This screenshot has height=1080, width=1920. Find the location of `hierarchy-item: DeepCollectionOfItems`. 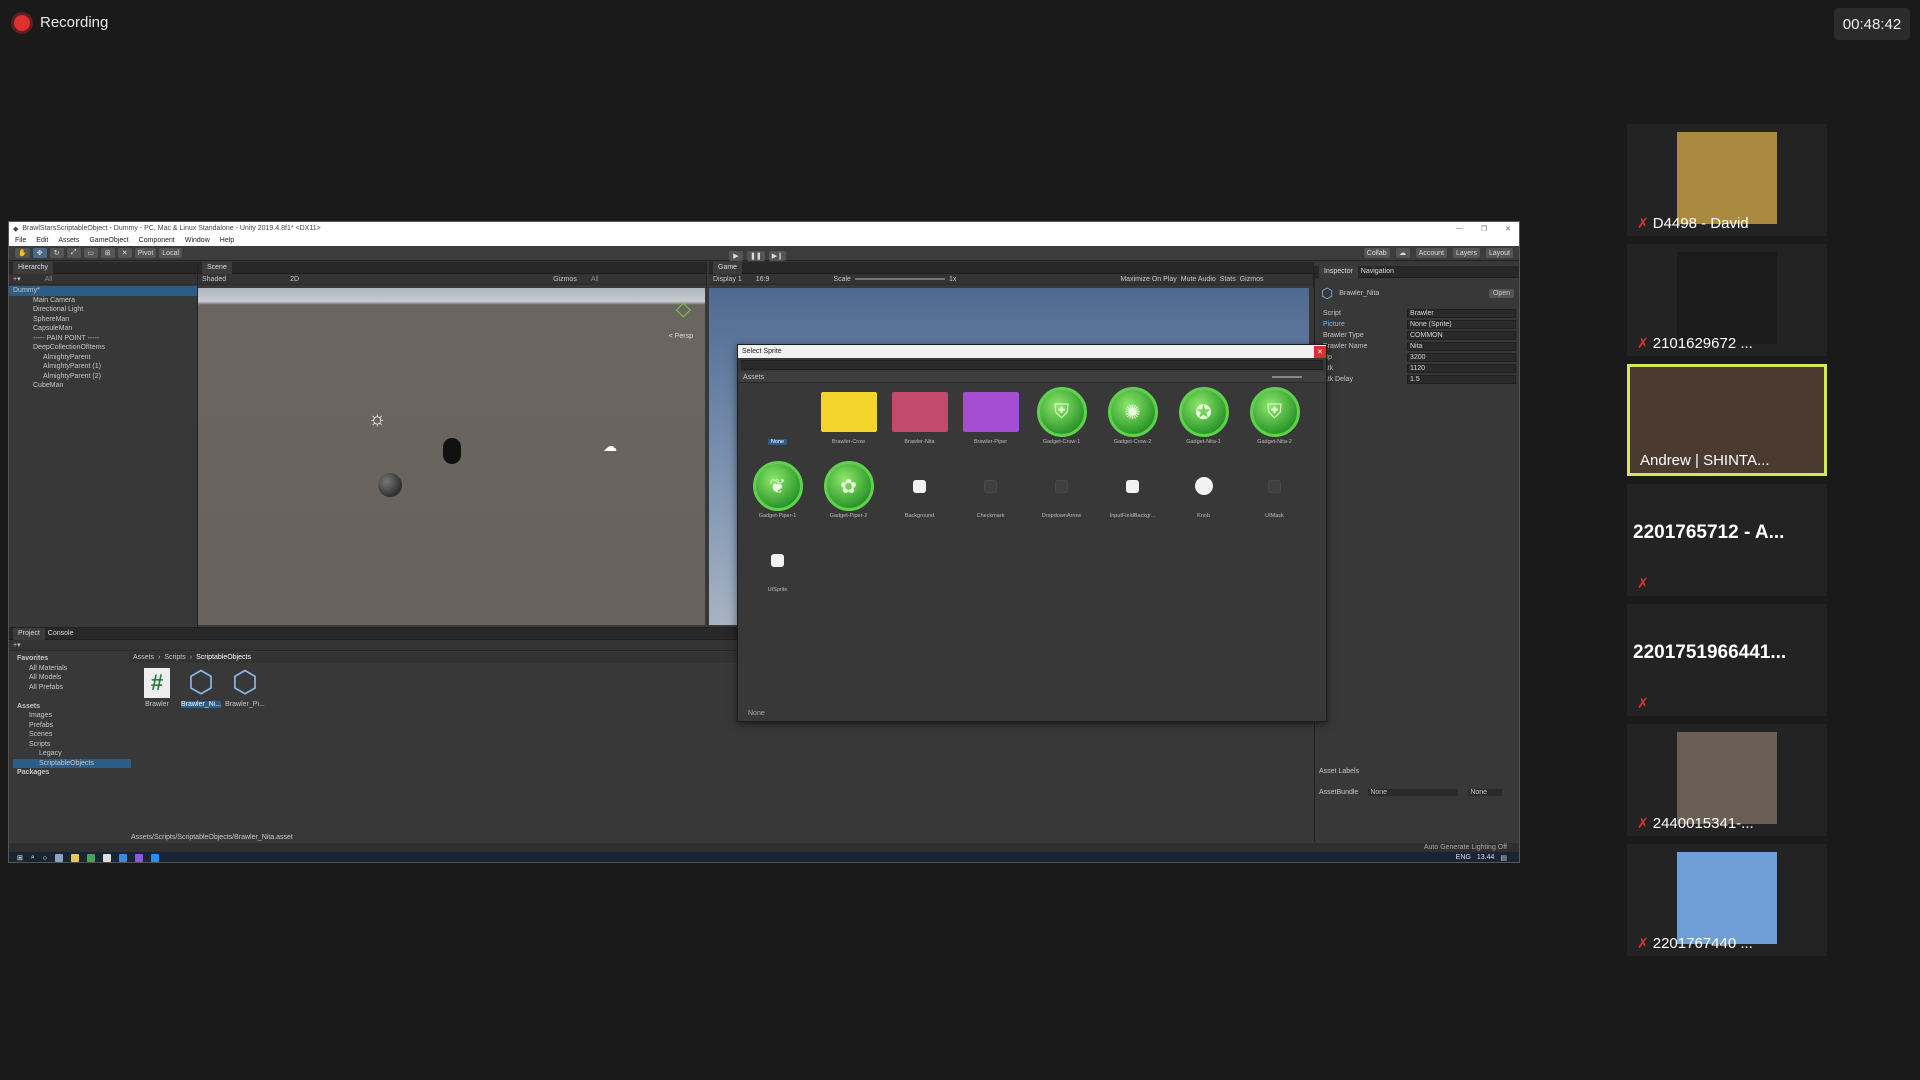

hierarchy-item: DeepCollectionOfItems is located at coordinates (103, 348).